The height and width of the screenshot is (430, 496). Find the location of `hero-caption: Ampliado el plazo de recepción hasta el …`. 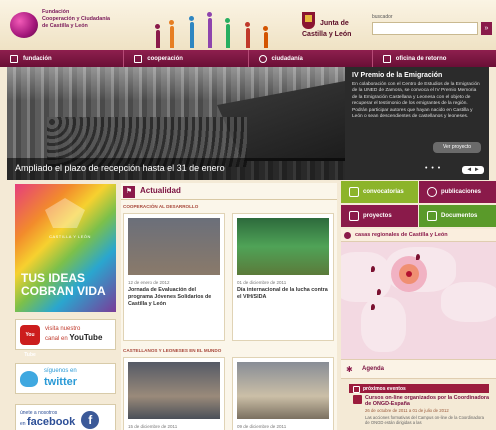

hero-caption: Ampliado el plazo de recepción hasta el … is located at coordinates (176, 169).